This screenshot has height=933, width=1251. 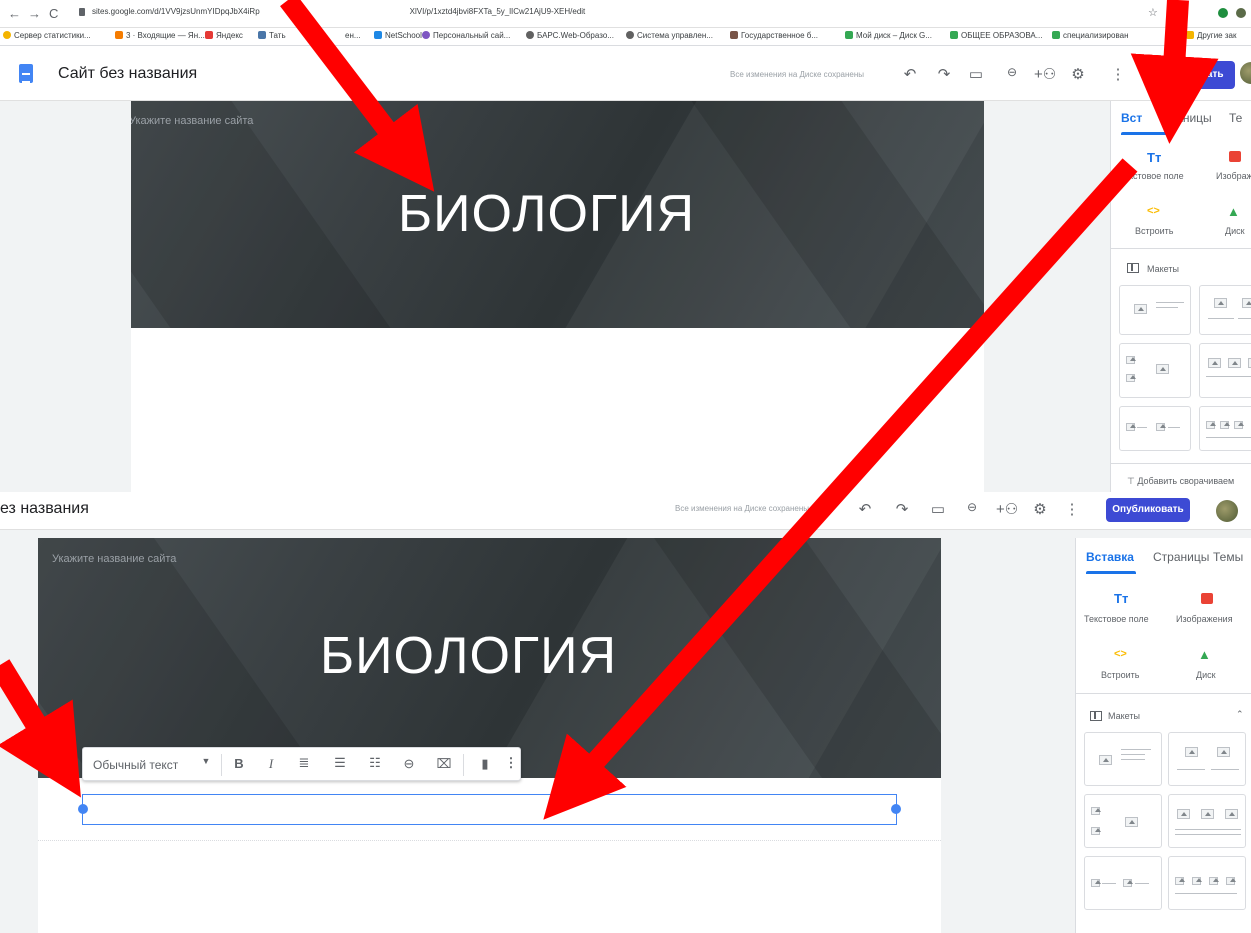 What do you see at coordinates (1188, 118) in the screenshot?
I see `tab-pages: траницы` at bounding box center [1188, 118].